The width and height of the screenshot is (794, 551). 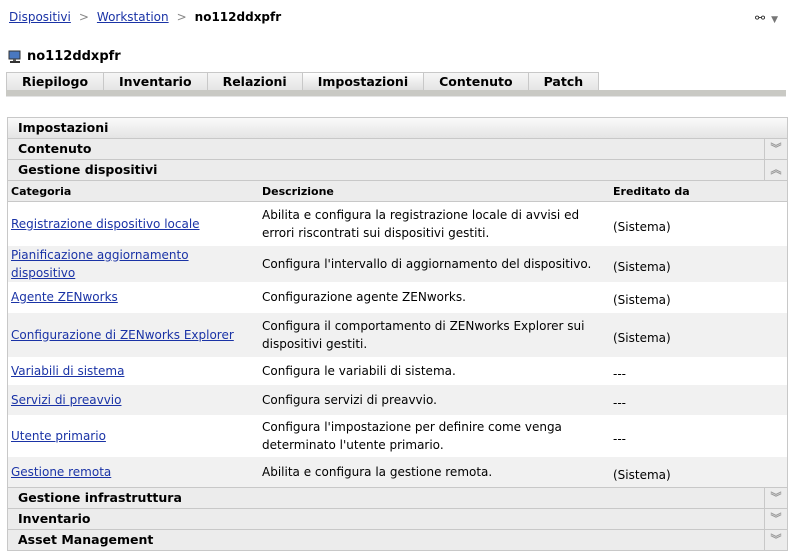 I want to click on breadcrumb-workstation: Workstation, so click(x=133, y=17).